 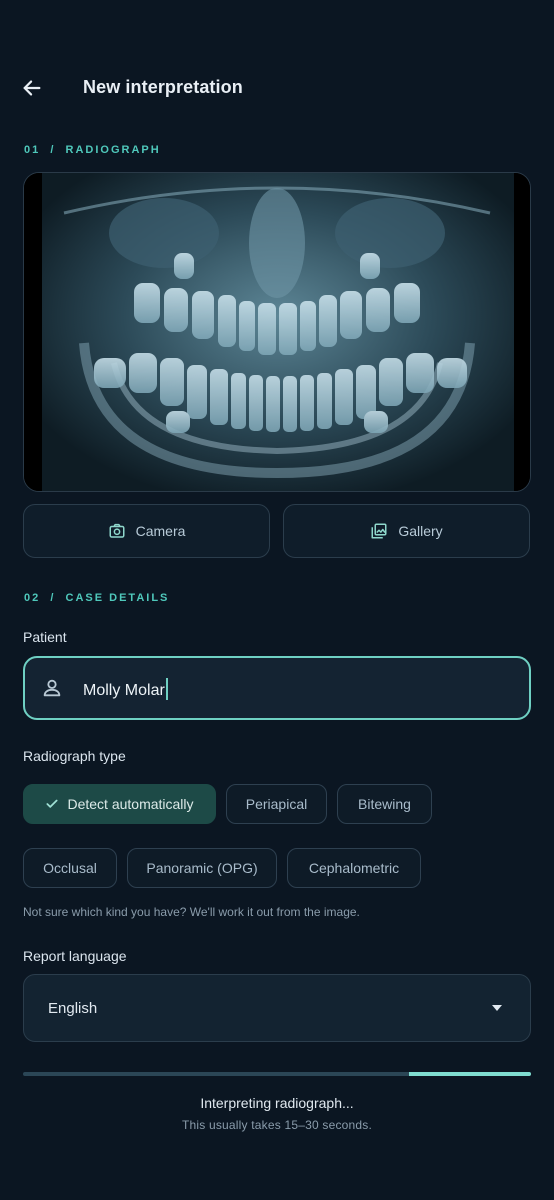 I want to click on gallery-button-label: Gallery, so click(x=420, y=531).